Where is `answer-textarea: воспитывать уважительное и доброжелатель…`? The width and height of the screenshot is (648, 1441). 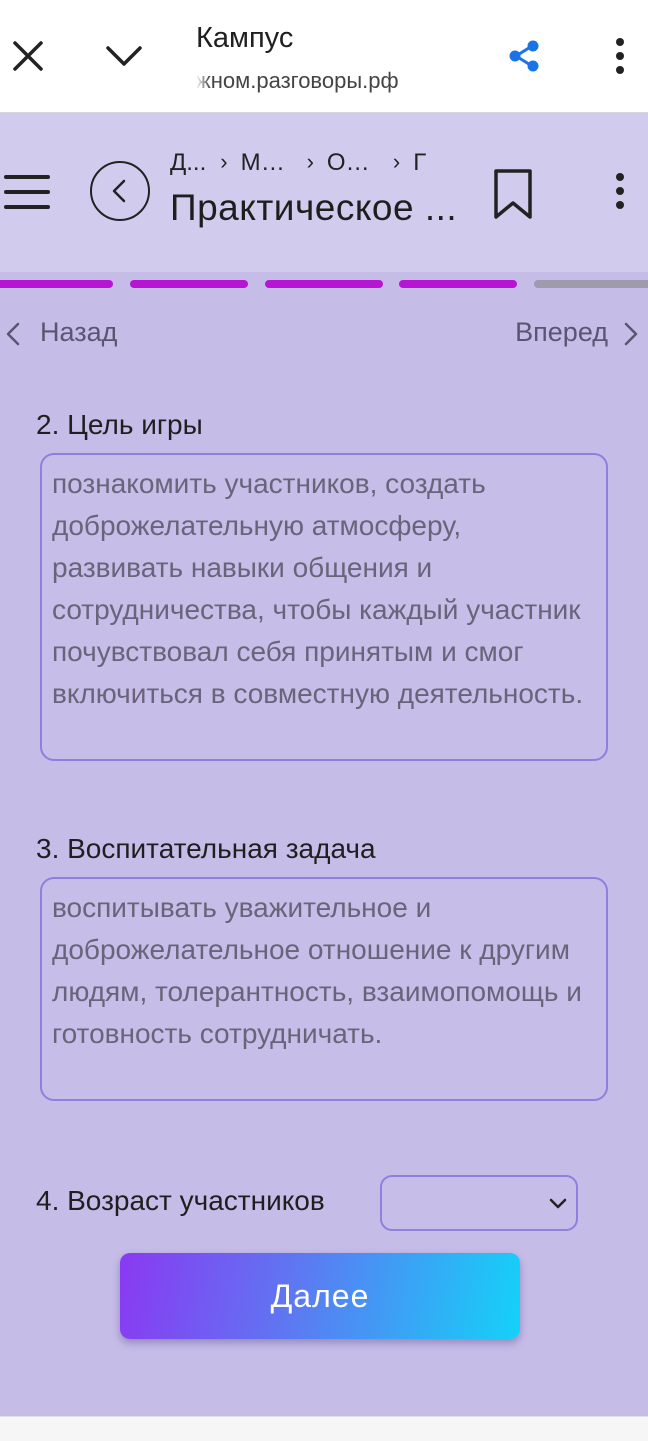 answer-textarea: воспитывать уважительное и доброжелатель… is located at coordinates (324, 989).